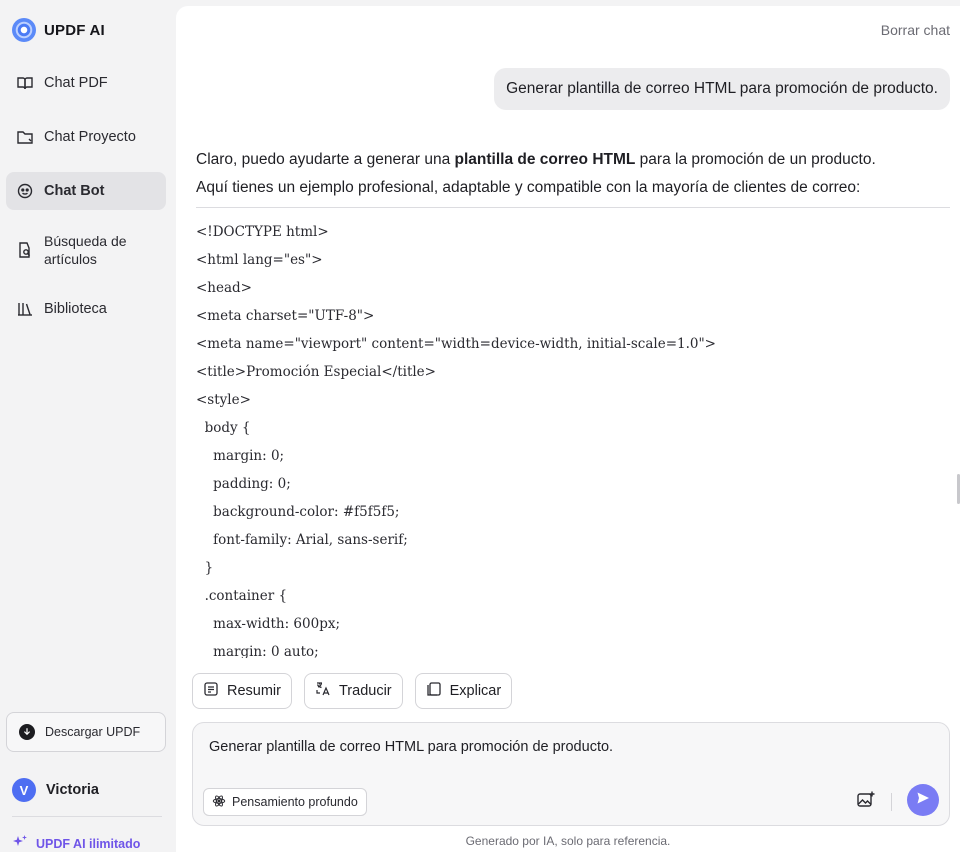 The height and width of the screenshot is (852, 960). I want to click on sidebar-item-label: Búsqueda de artículos, so click(85, 250).